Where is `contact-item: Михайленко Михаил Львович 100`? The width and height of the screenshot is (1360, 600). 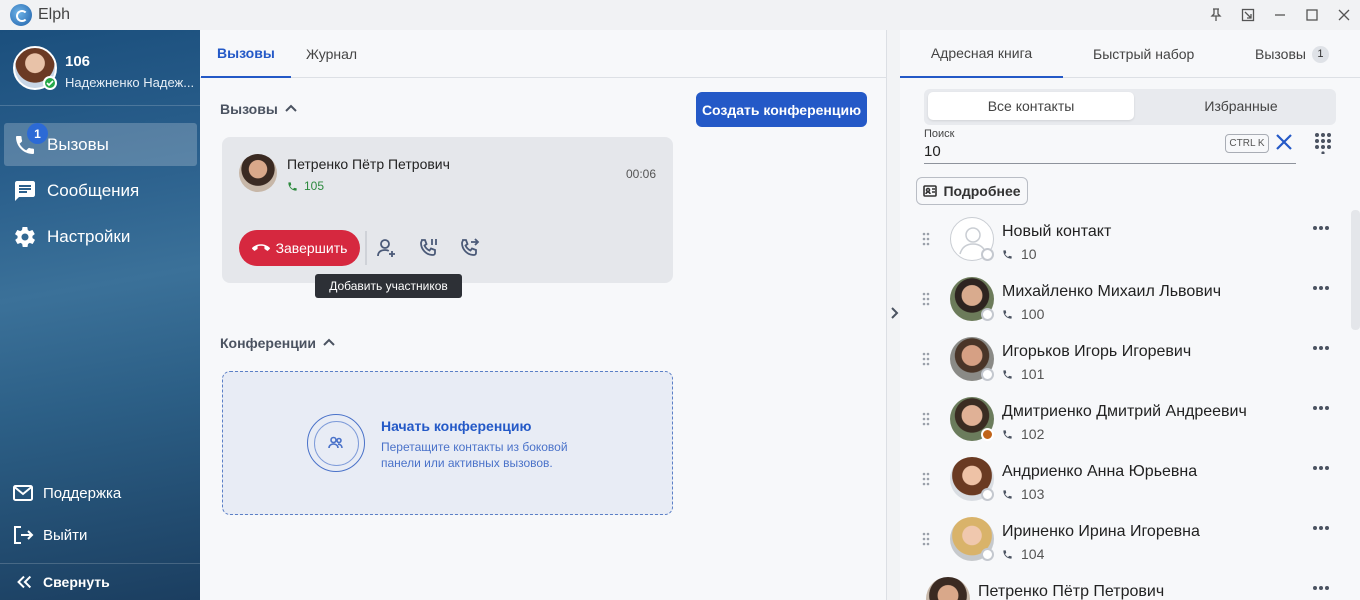 contact-item: Михайленко Михаил Львович 100 is located at coordinates (1130, 300).